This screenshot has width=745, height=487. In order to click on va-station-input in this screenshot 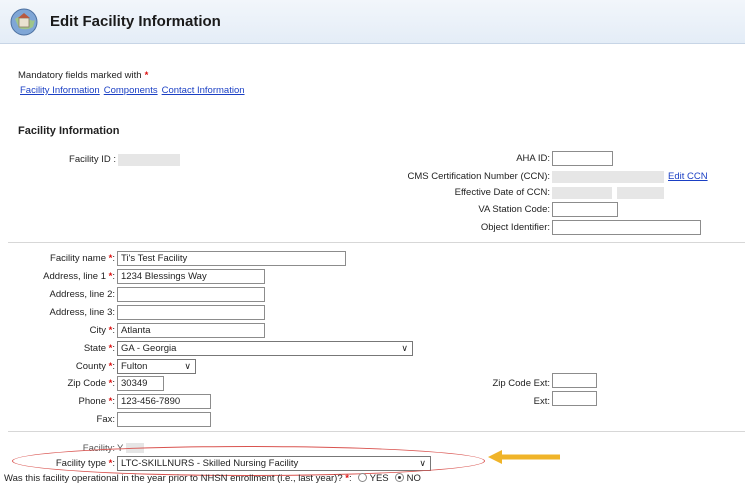, I will do `click(585, 209)`.